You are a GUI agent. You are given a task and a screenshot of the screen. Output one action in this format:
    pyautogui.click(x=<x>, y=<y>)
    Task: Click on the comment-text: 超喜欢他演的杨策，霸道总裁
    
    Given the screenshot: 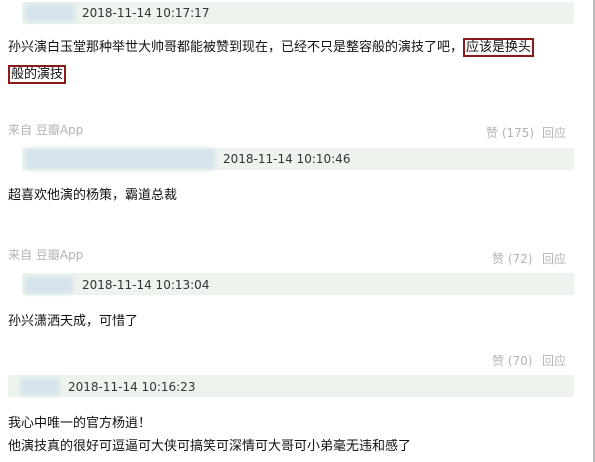 What is the action you would take?
    pyautogui.click(x=93, y=195)
    